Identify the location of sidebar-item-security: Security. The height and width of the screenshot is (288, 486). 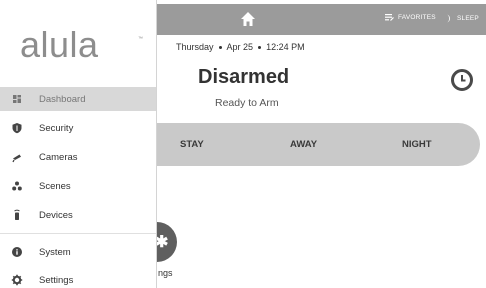
(78, 128).